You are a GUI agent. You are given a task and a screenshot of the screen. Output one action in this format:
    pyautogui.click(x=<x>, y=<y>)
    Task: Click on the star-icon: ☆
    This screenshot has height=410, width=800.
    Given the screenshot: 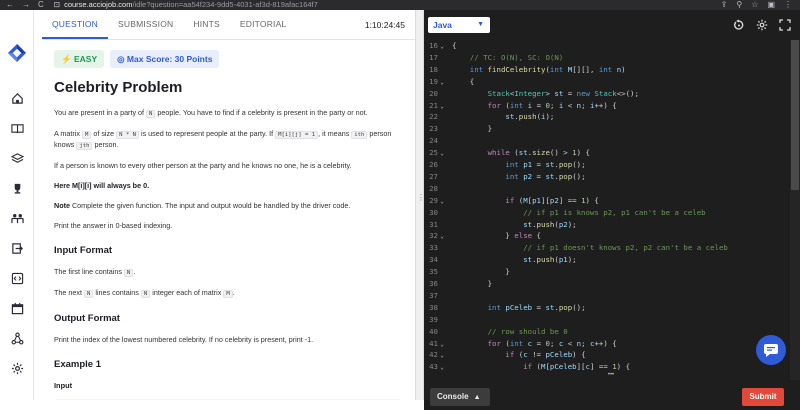 What is the action you would take?
    pyautogui.click(x=754, y=5)
    